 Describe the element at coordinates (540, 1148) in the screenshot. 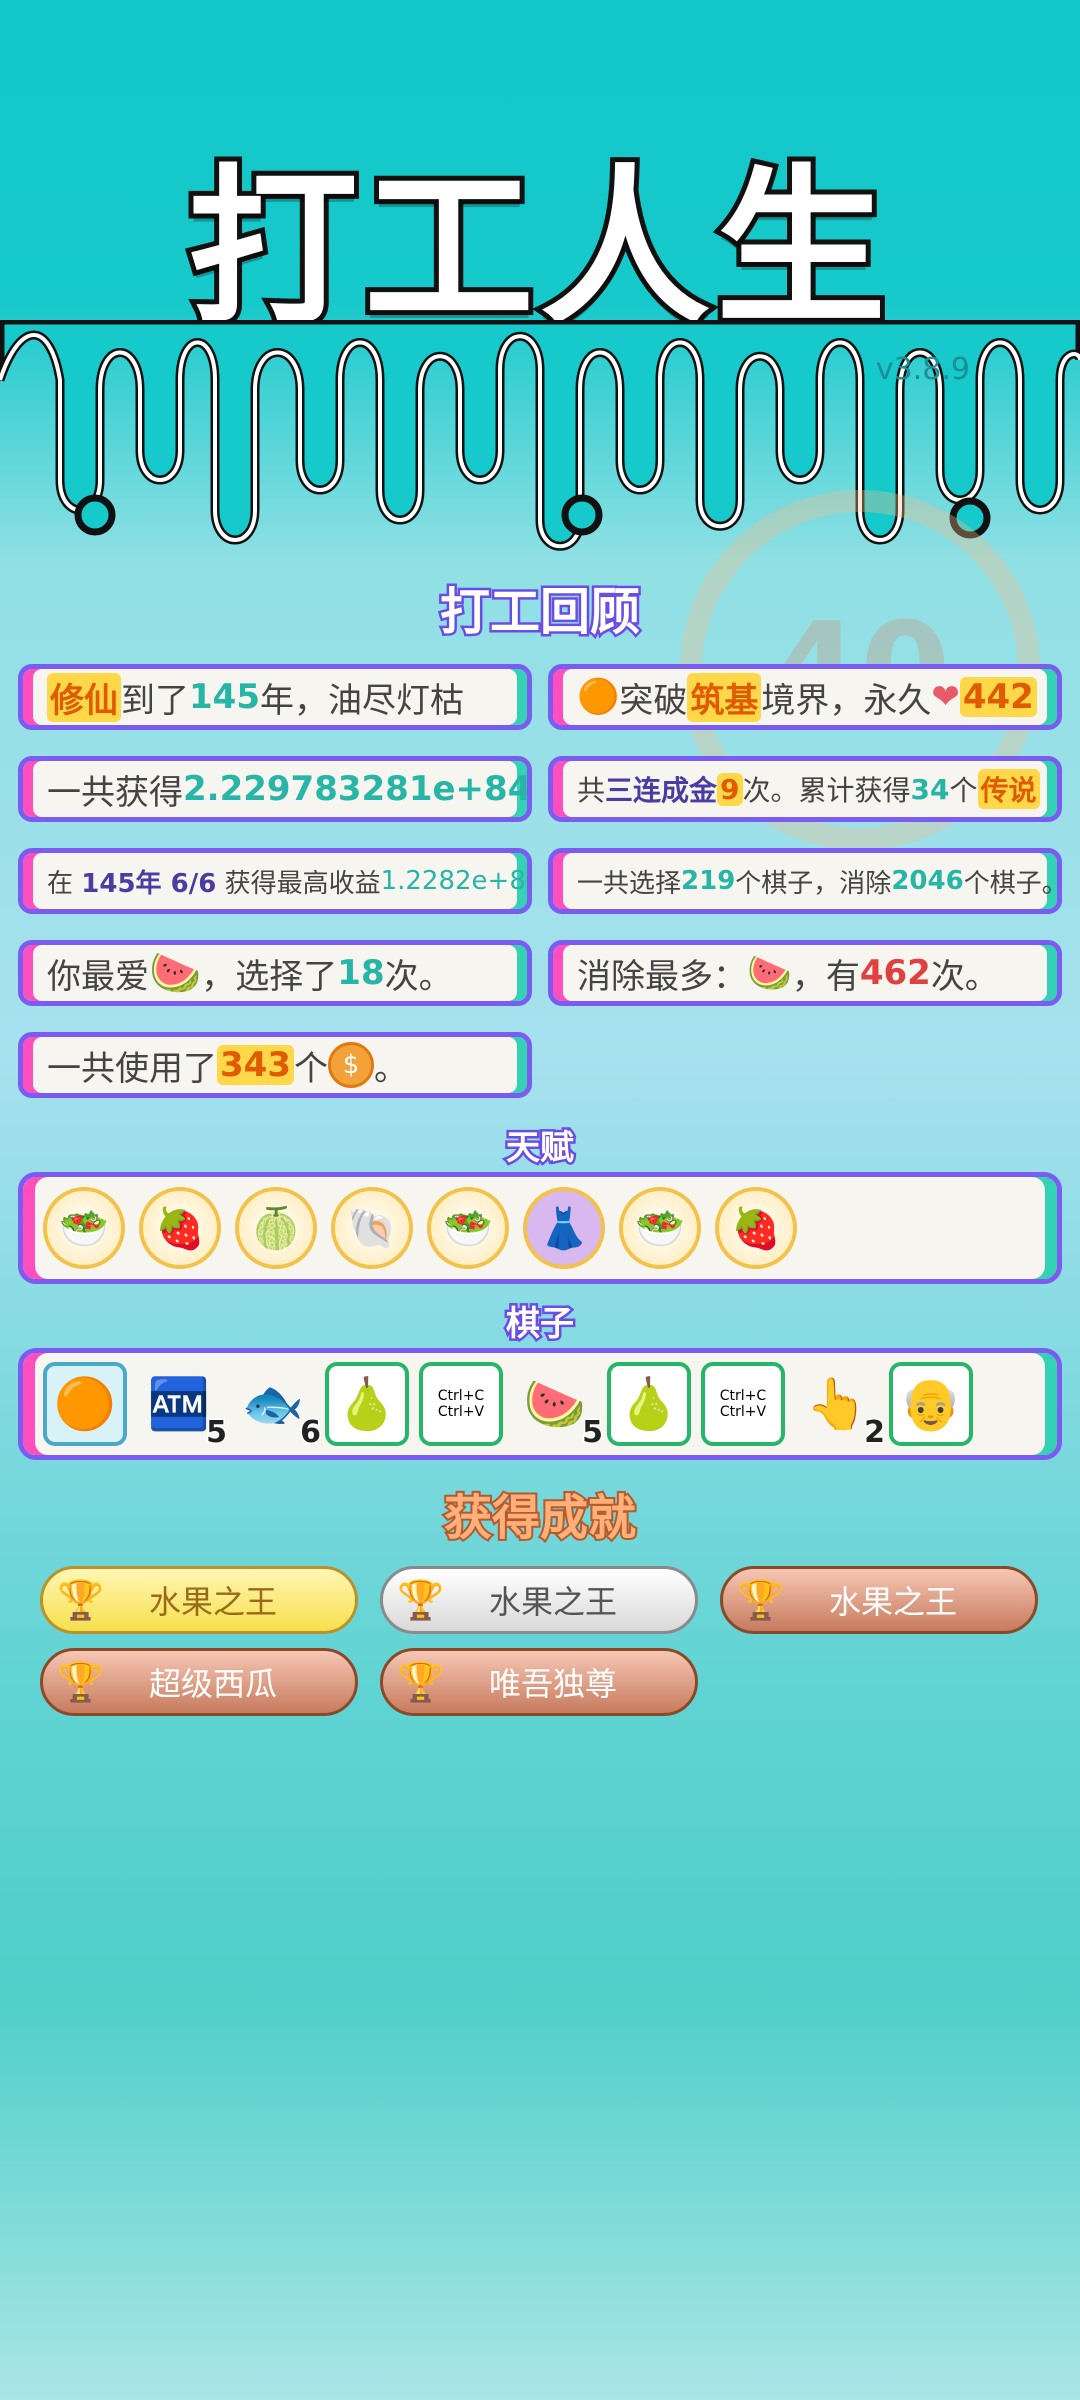

I see `talents-title: 天赋` at that location.